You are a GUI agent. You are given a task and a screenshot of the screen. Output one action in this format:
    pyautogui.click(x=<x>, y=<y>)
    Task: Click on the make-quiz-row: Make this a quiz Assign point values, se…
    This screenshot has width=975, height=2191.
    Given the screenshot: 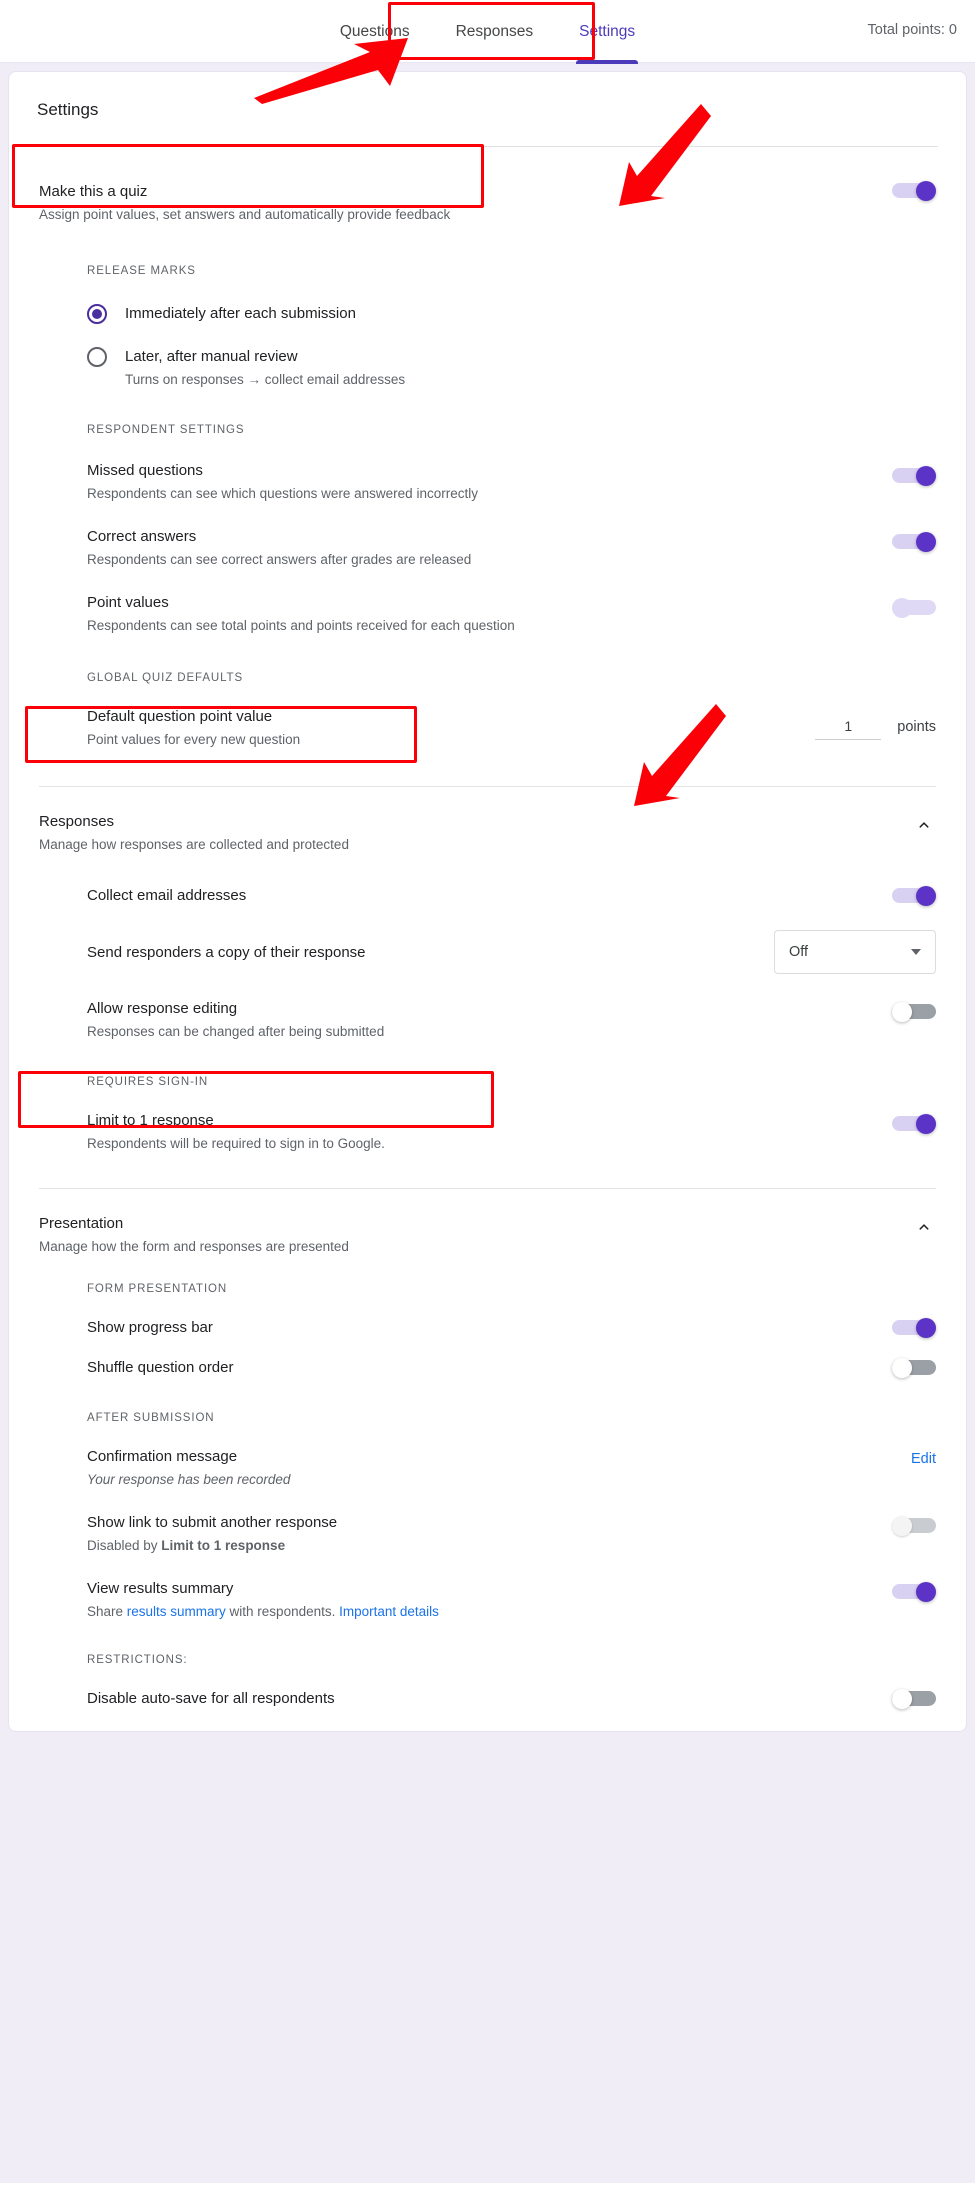 What is the action you would take?
    pyautogui.click(x=487, y=197)
    